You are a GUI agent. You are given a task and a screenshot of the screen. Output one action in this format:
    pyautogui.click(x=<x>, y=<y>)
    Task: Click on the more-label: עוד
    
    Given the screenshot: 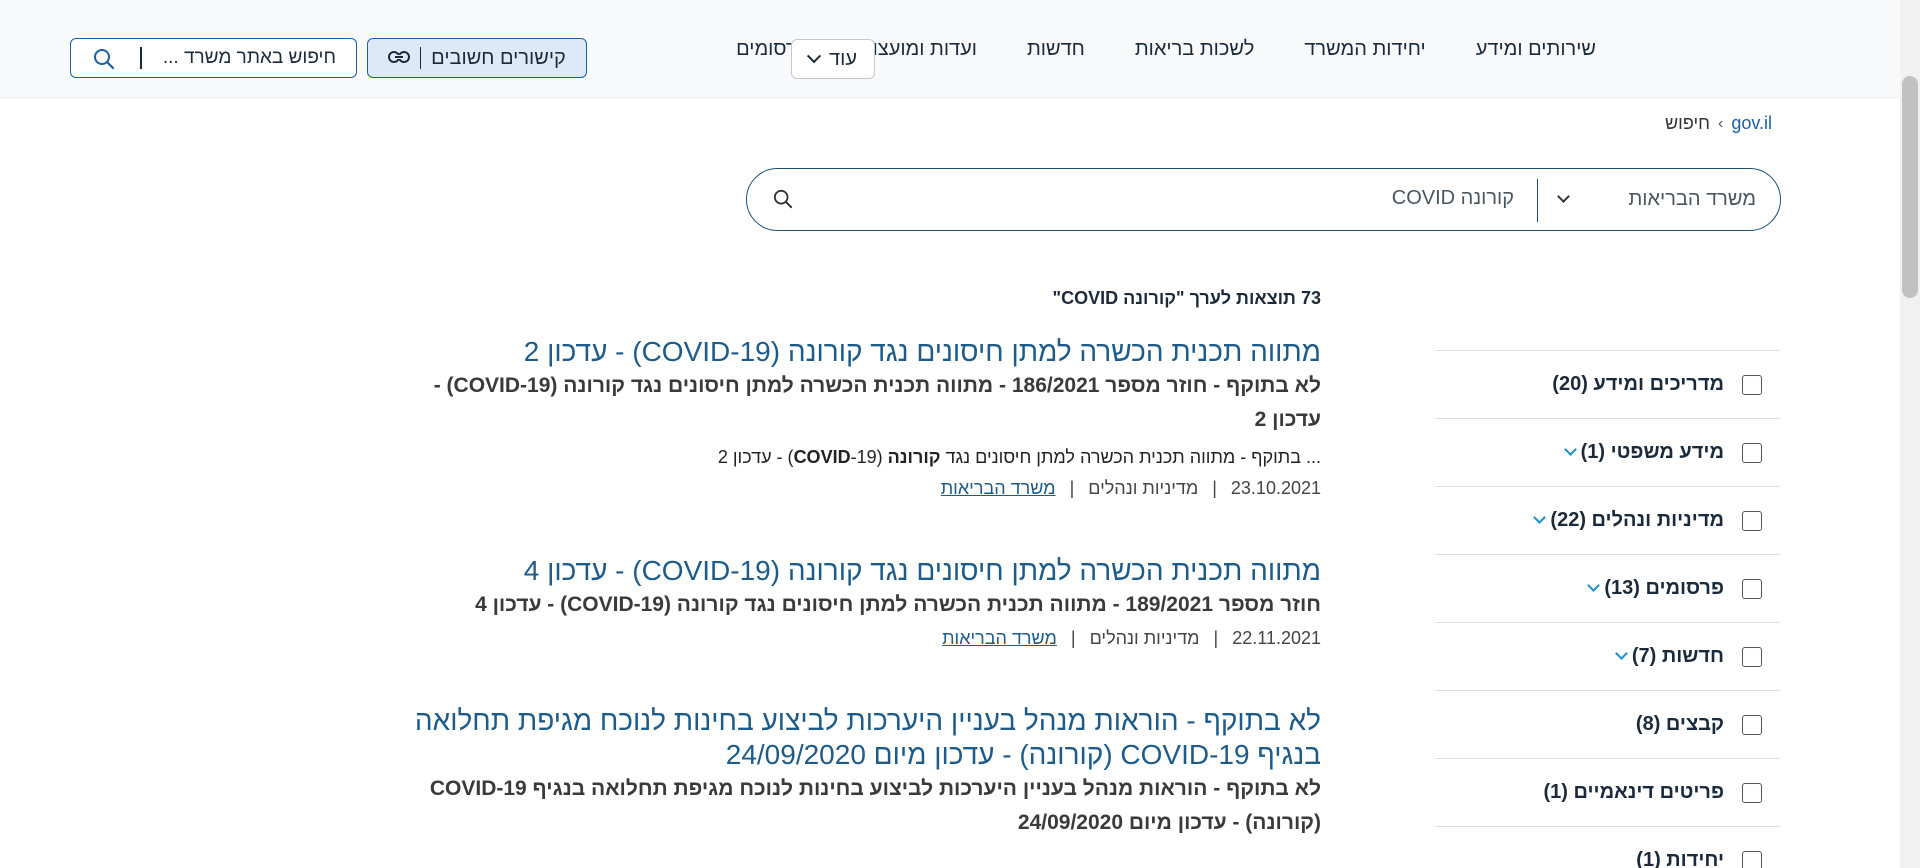 What is the action you would take?
    pyautogui.click(x=843, y=58)
    